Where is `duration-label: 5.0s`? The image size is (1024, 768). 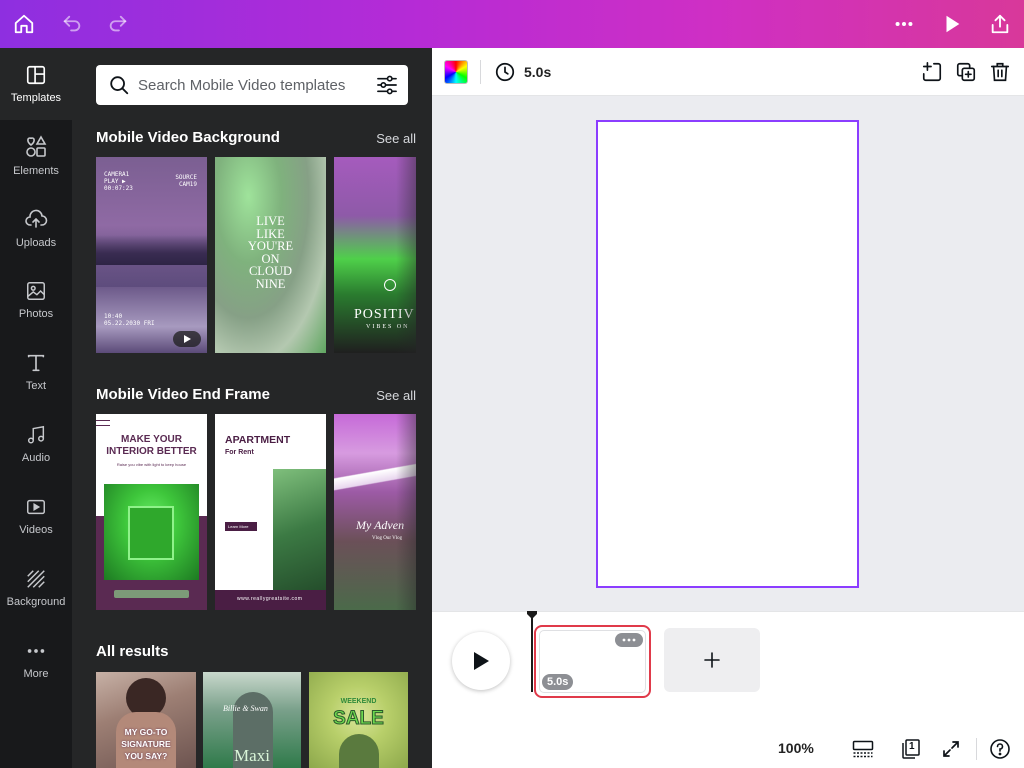
duration-label: 5.0s is located at coordinates (538, 72).